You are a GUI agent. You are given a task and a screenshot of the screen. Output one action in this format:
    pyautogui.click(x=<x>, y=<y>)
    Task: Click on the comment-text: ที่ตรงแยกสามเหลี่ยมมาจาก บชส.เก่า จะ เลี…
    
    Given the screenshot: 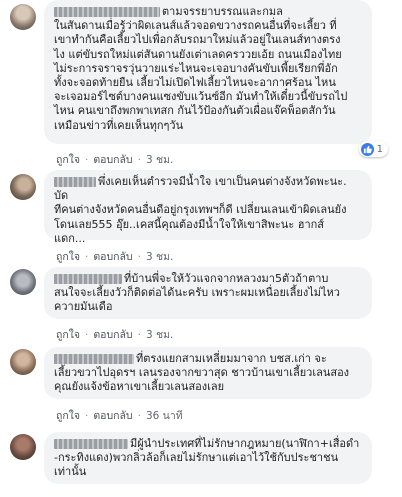 What is the action you would take?
    pyautogui.click(x=202, y=373)
    